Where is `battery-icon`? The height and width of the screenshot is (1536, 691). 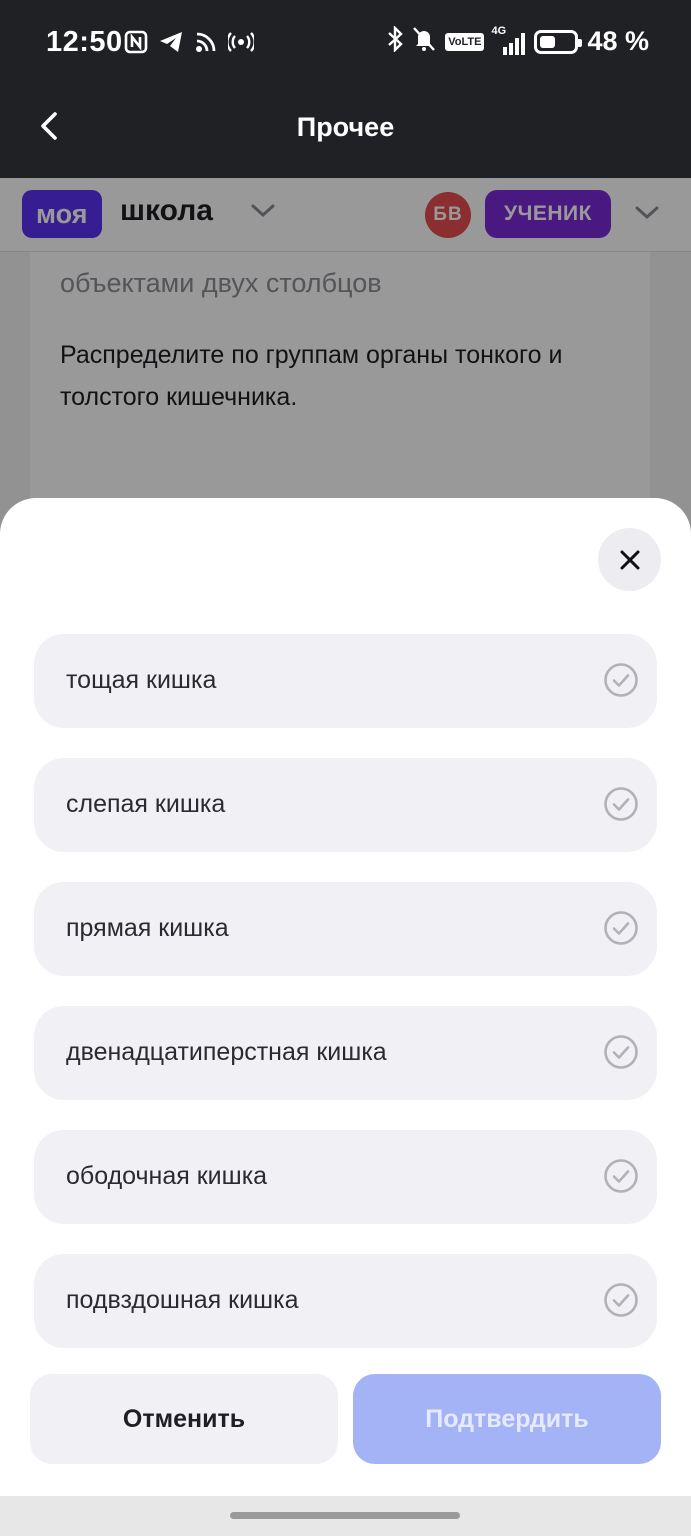
battery-icon is located at coordinates (558, 41).